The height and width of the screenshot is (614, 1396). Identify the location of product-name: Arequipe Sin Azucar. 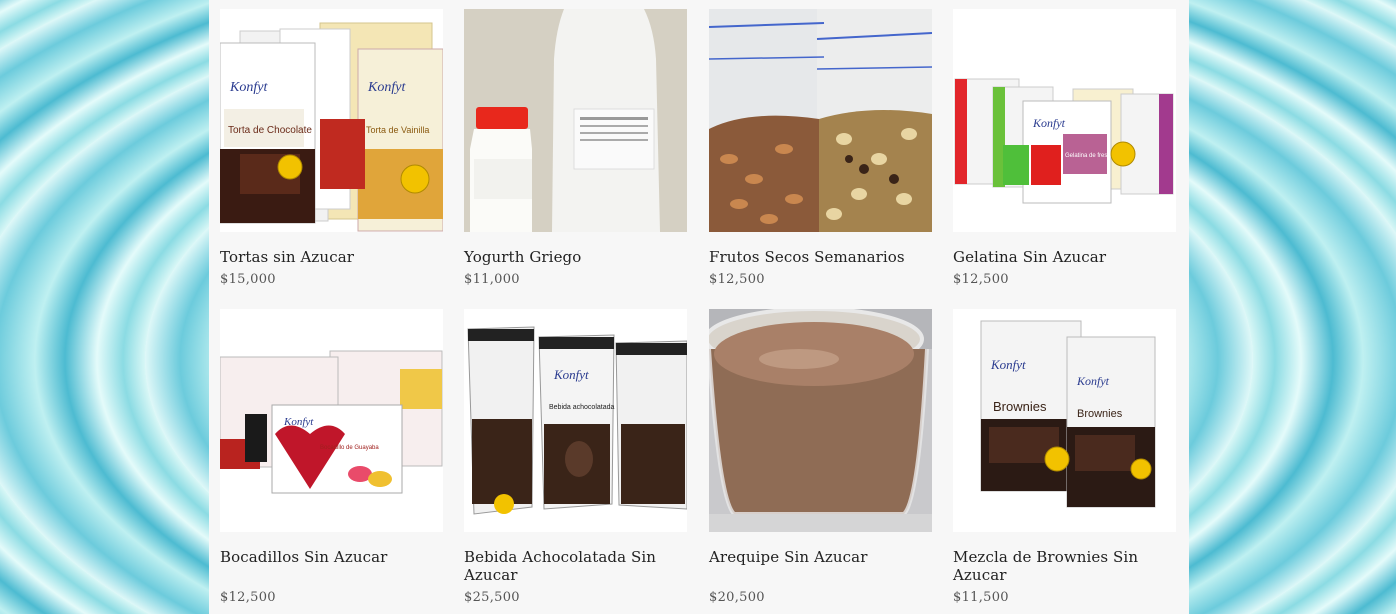
(821, 557).